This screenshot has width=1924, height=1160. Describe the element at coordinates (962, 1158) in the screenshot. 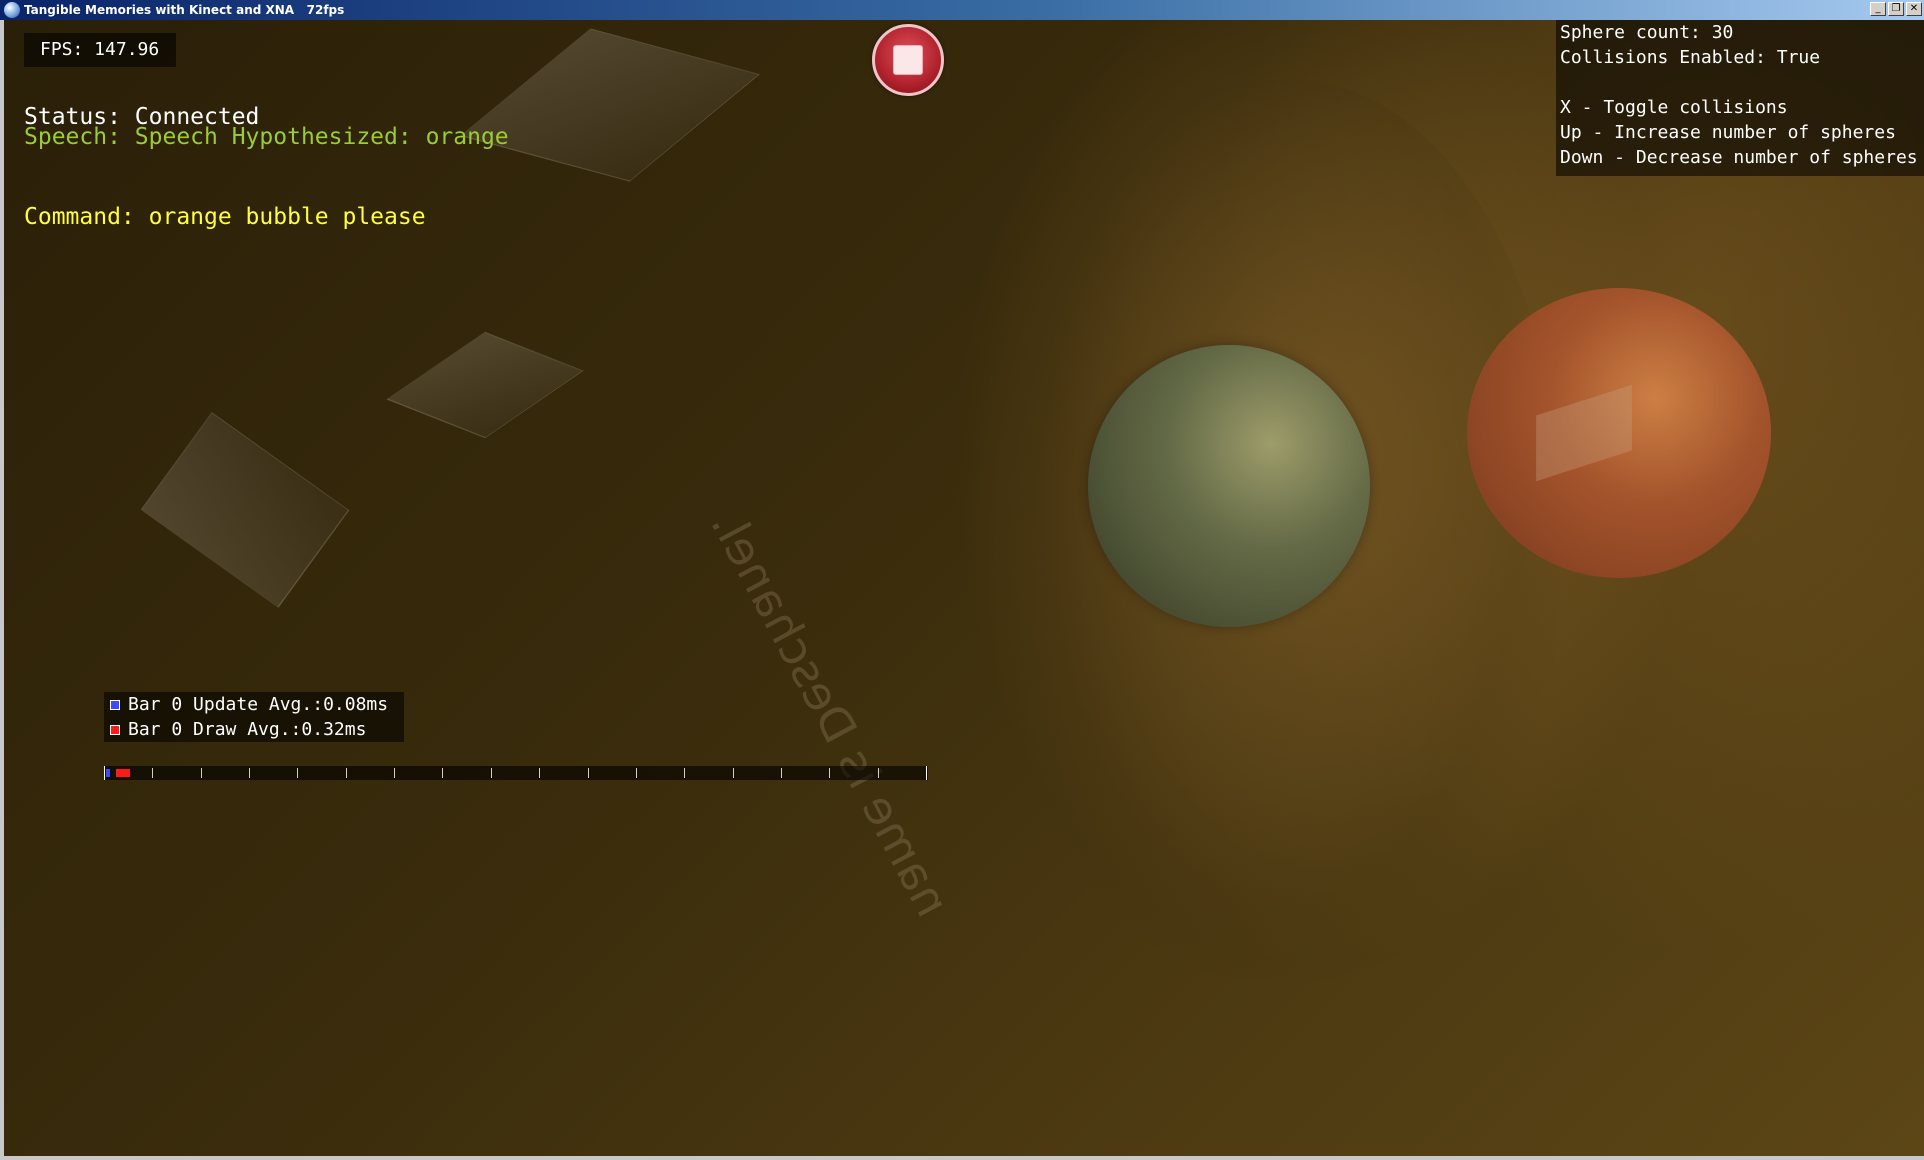

I see `window-bottom-border` at that location.